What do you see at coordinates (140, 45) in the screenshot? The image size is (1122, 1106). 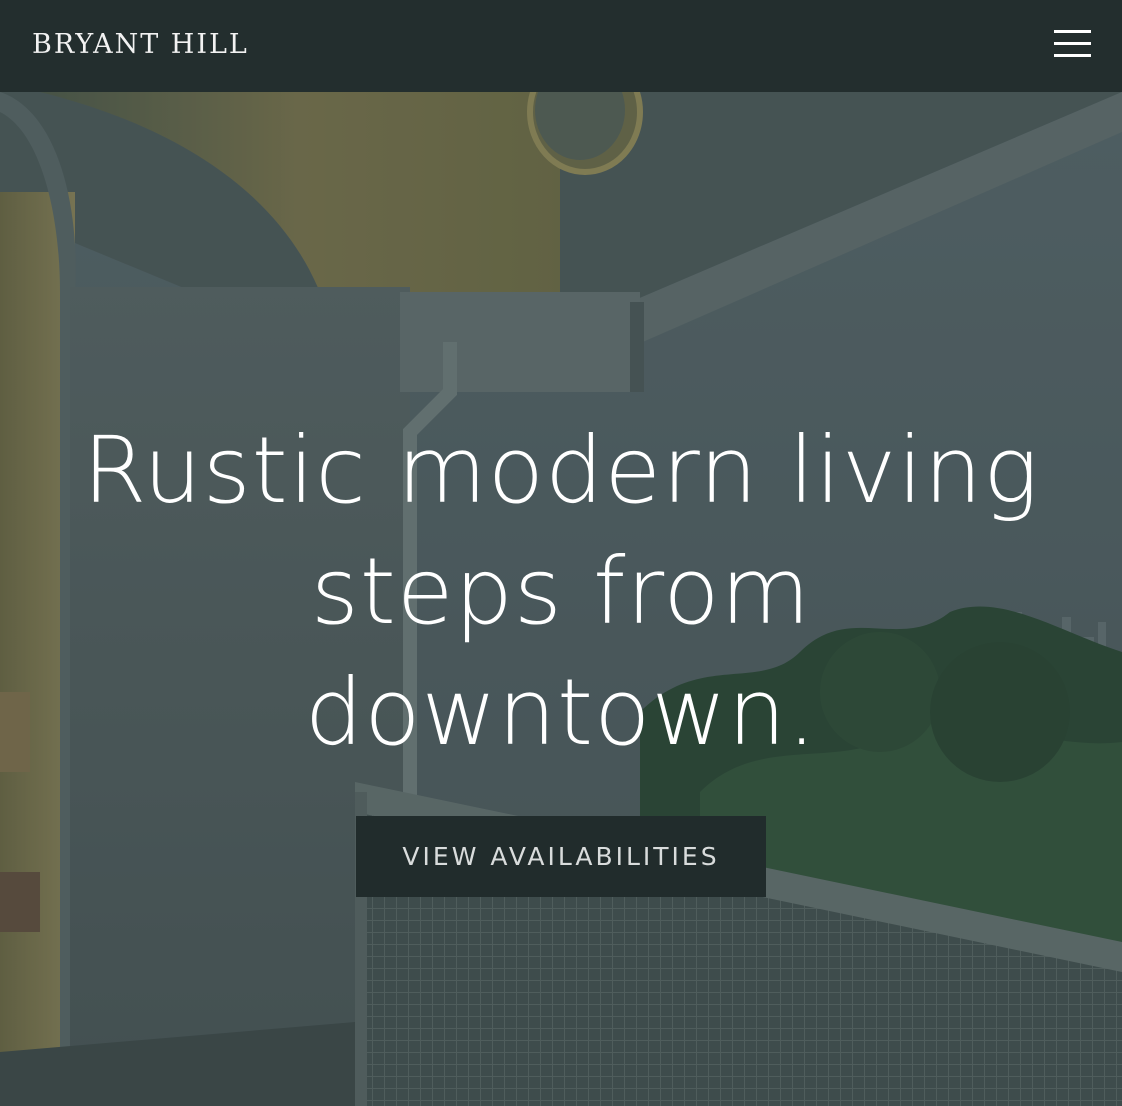 I see `brand-logo: BRYANT HILL` at bounding box center [140, 45].